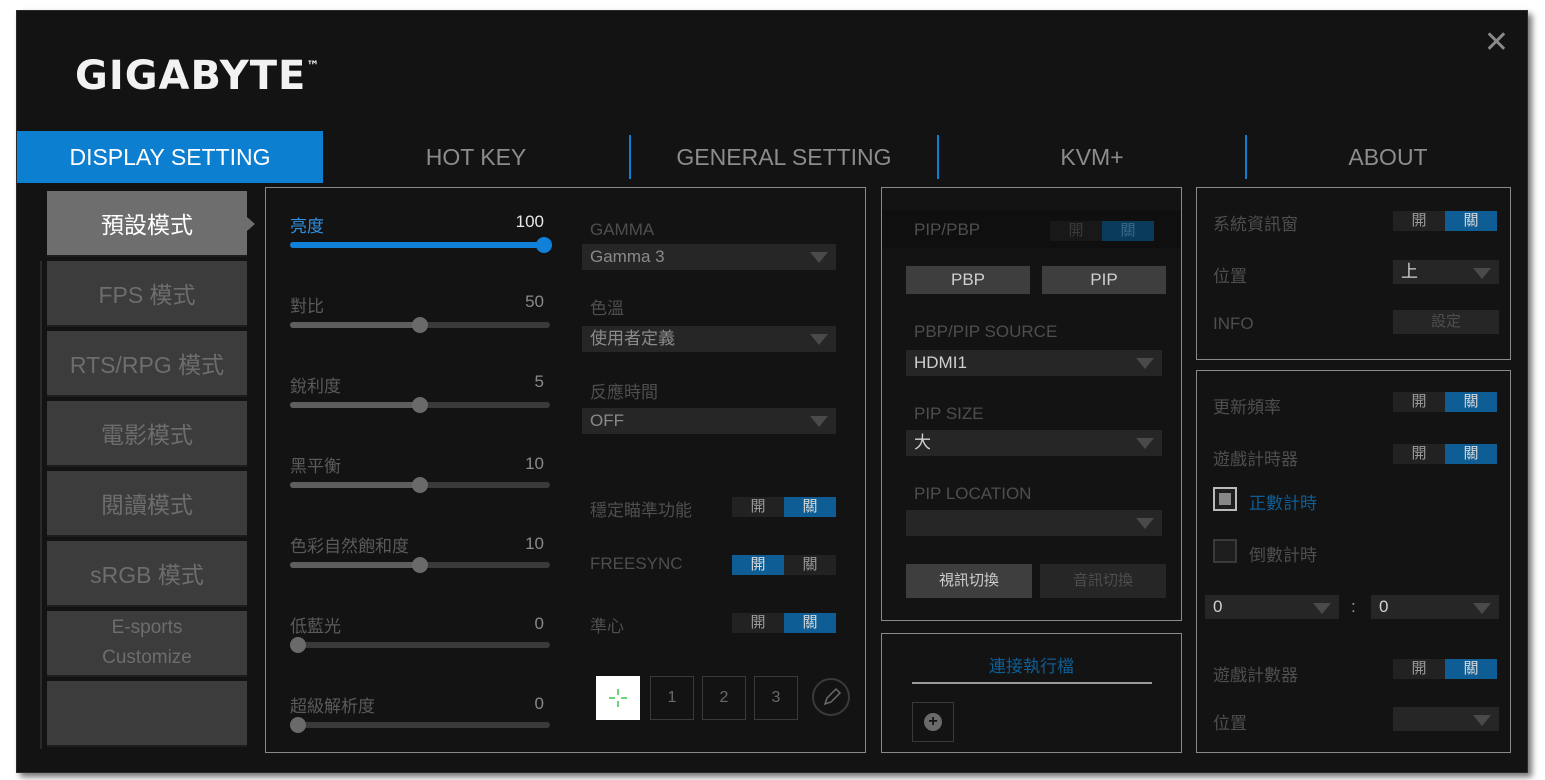 The image size is (1545, 780). Describe the element at coordinates (933, 722) in the screenshot. I see `add-program-button: +` at that location.